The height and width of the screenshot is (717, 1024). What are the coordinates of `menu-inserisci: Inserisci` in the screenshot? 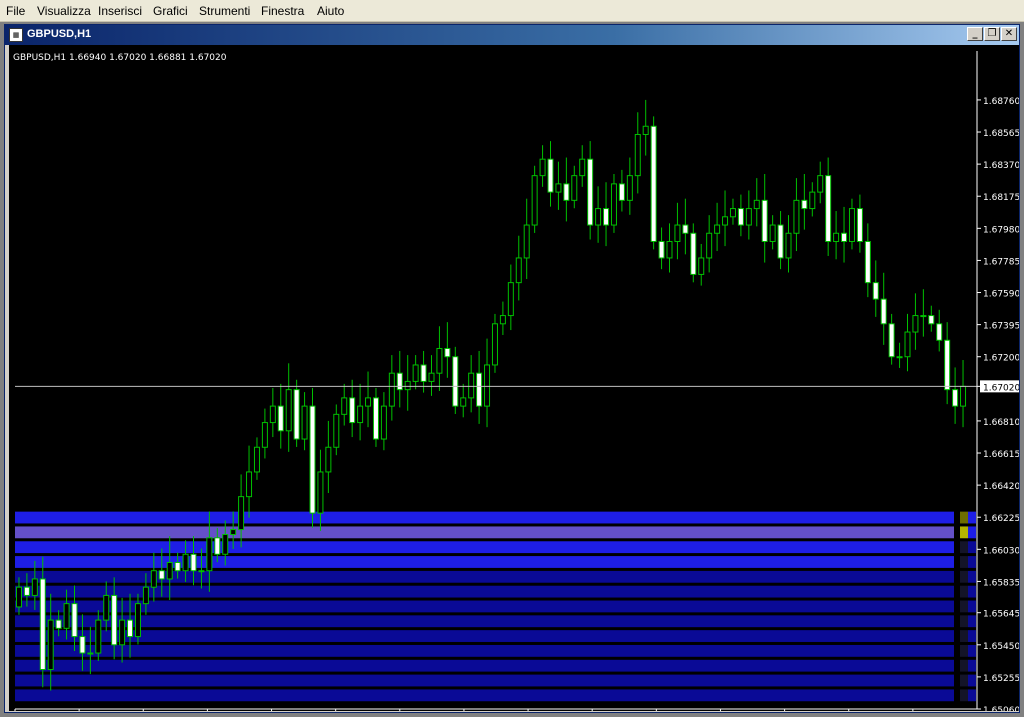 It's located at (120, 11).